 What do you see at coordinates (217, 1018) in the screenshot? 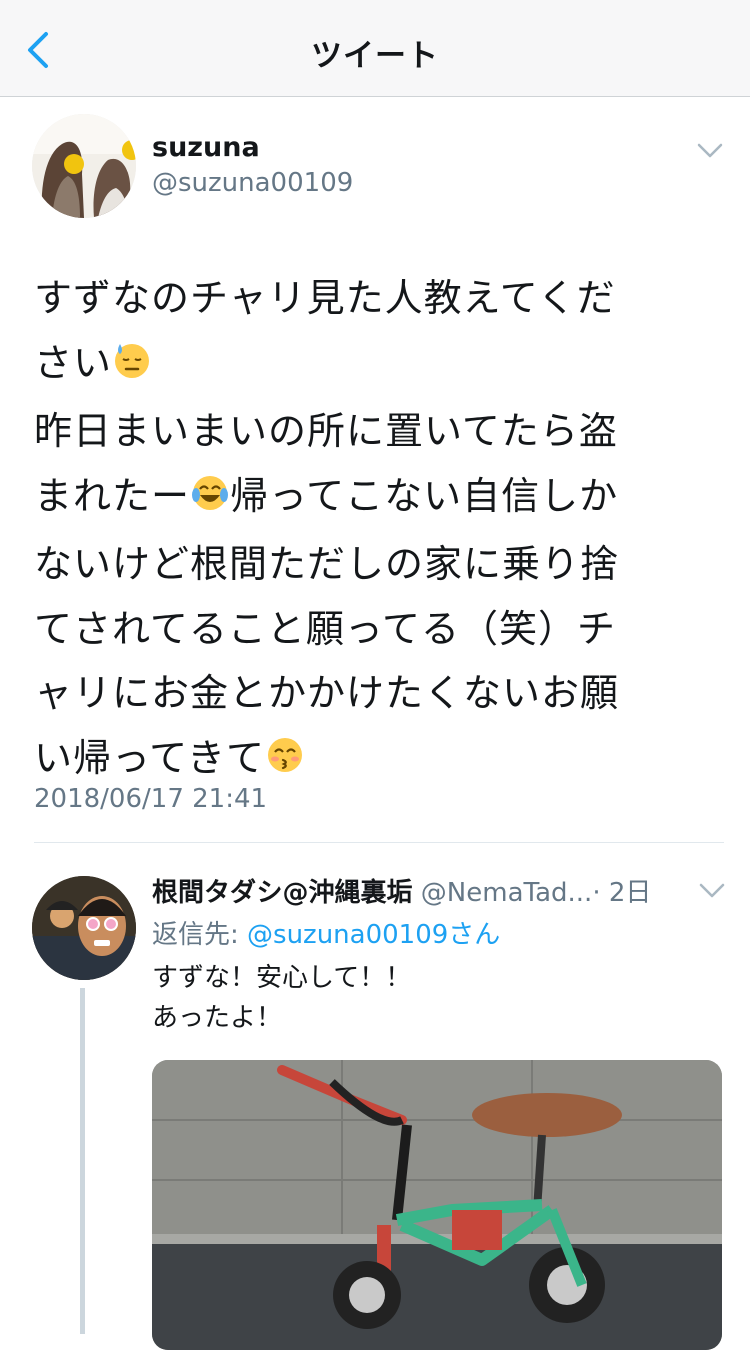
I see `reply-line: あったよ！` at bounding box center [217, 1018].